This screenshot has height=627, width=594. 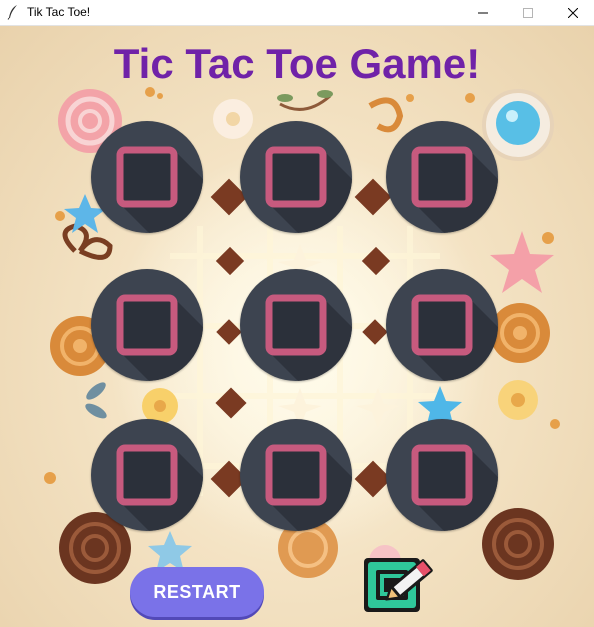 I want to click on window-titlebar: Tik Tac Toe!, so click(x=297, y=13).